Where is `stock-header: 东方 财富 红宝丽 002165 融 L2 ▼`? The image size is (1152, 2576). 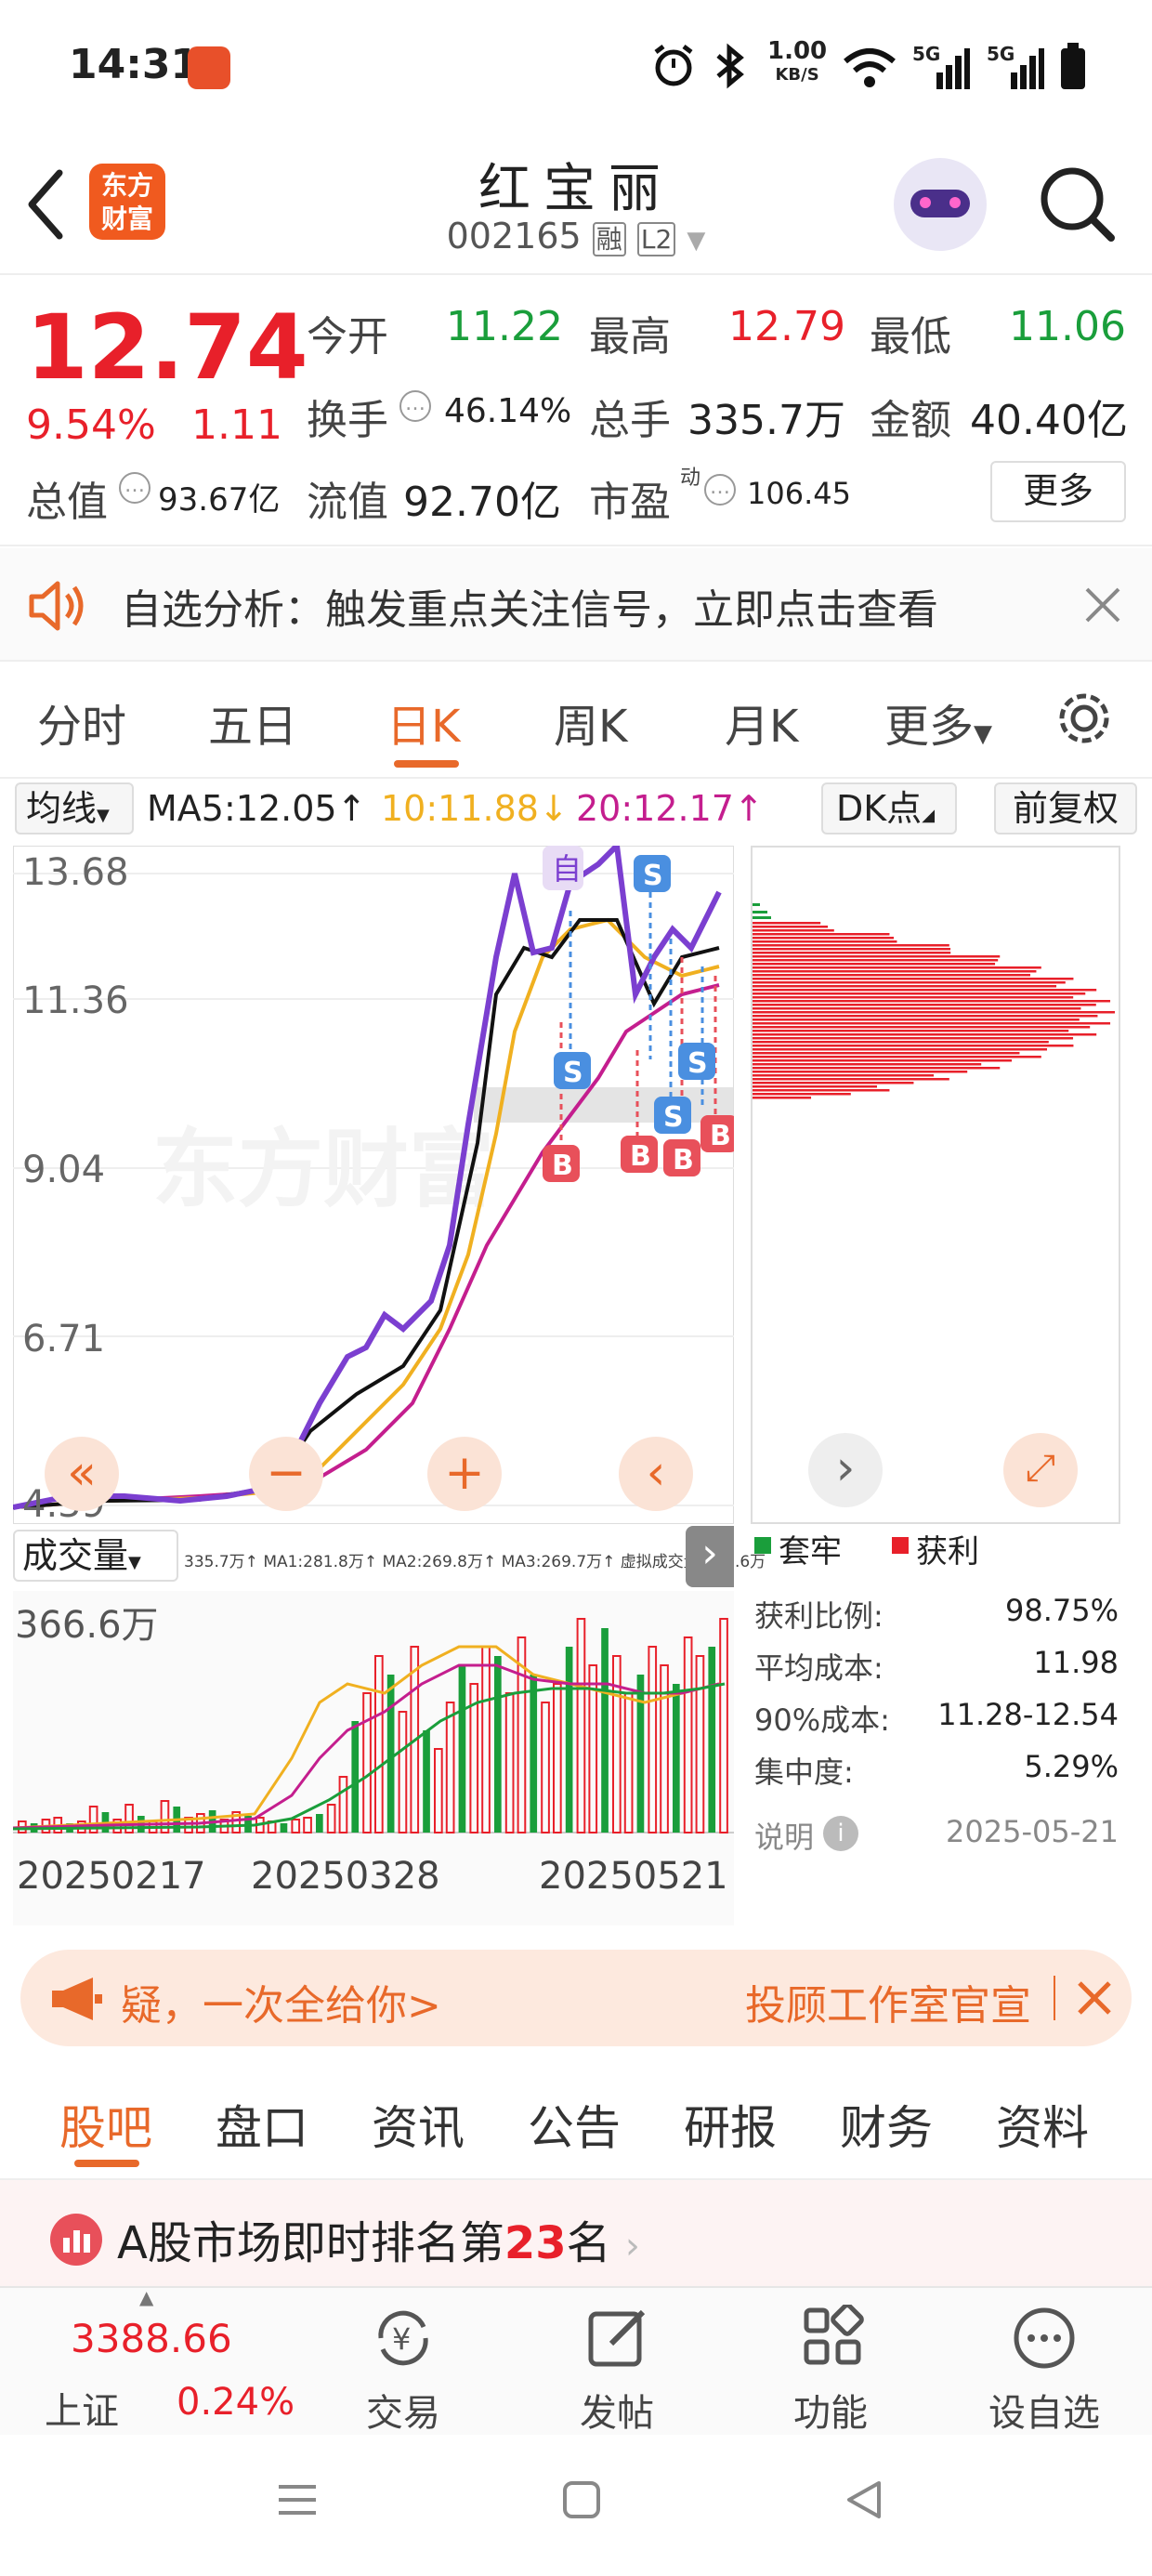 stock-header: 东方 财富 红宝丽 002165 融 L2 ▼ is located at coordinates (576, 207).